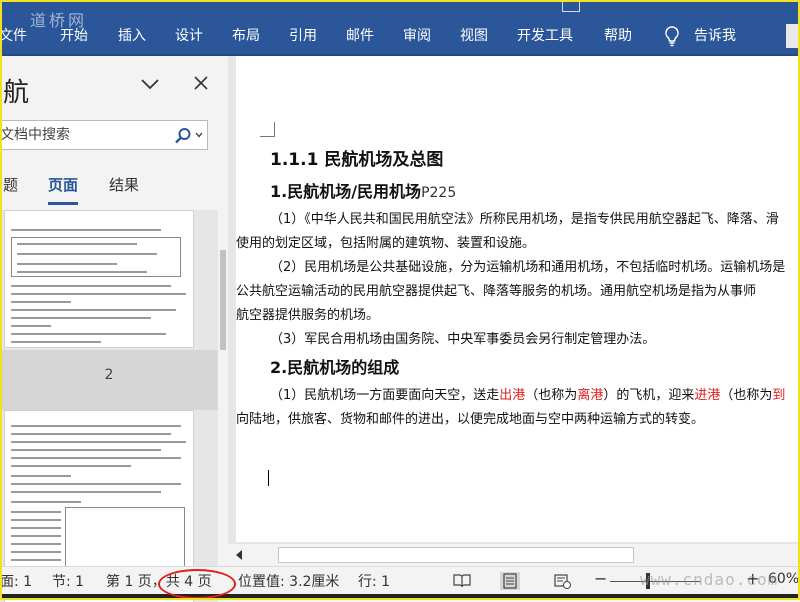 This screenshot has width=800, height=602. Describe the element at coordinates (239, 555) in the screenshot. I see `scroll-left-icon` at that location.